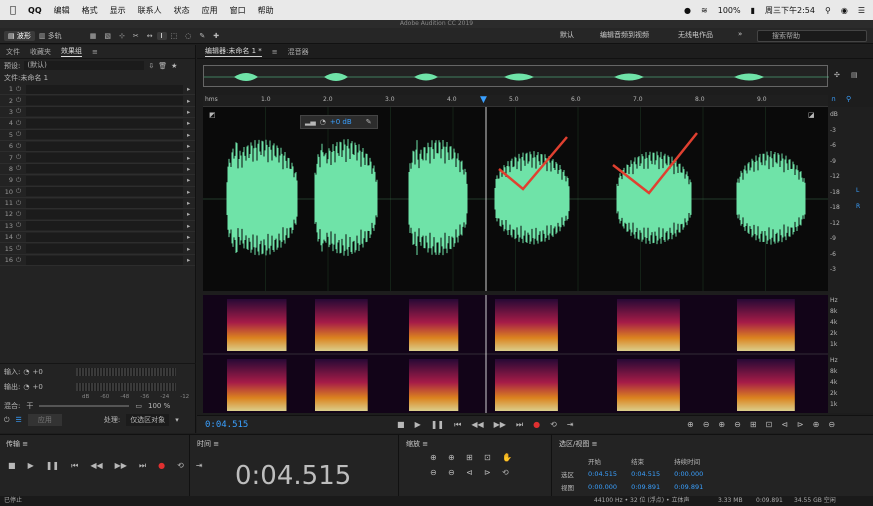 This screenshot has height=506, width=873. What do you see at coordinates (216, 36) in the screenshot?
I see `spot-heal-tool-icon: ✚` at bounding box center [216, 36].